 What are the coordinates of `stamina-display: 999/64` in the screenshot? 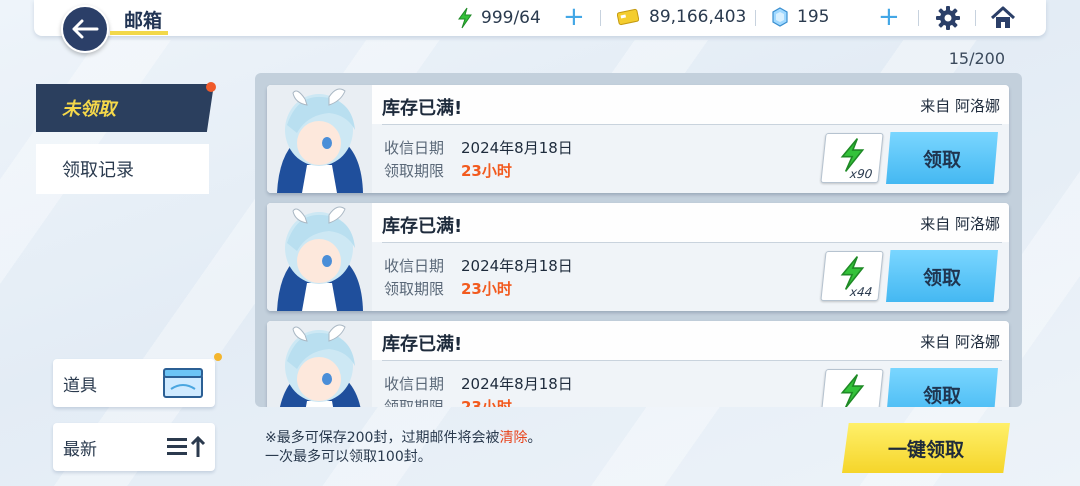 It's located at (499, 18).